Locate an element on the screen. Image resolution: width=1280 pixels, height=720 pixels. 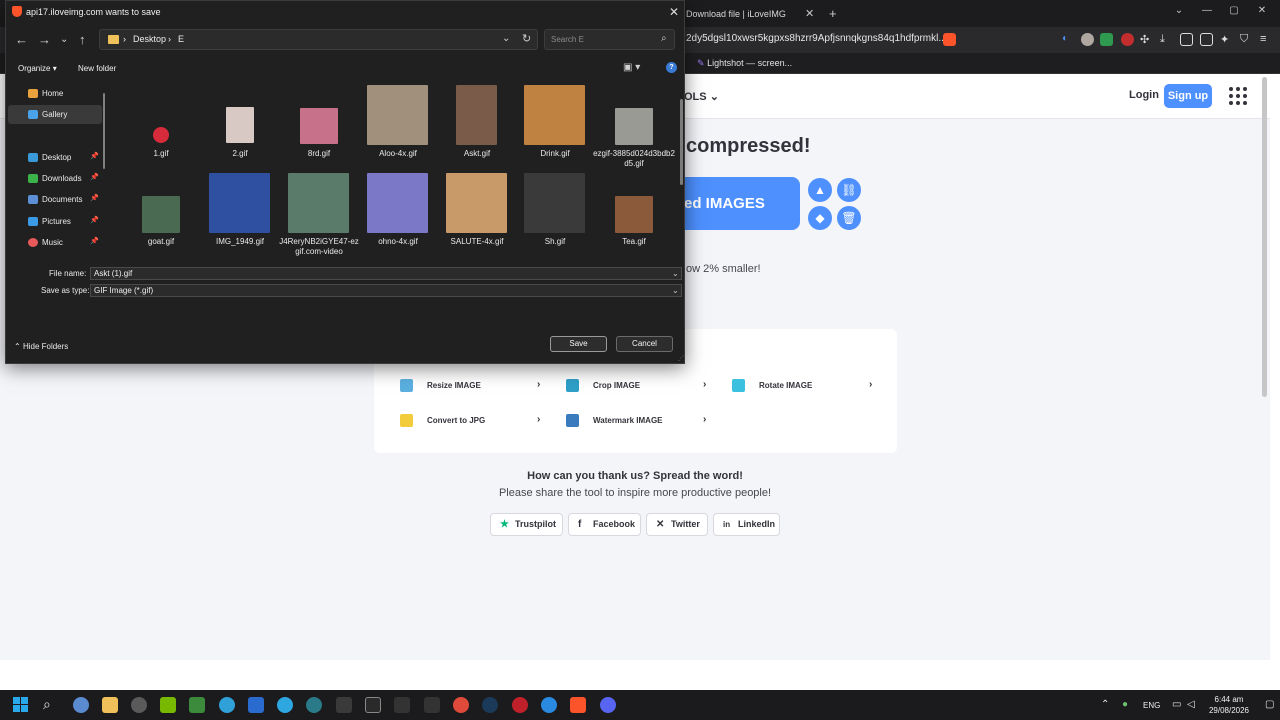
sidebar-item-music: Music 📌 is located at coordinates (55, 242).